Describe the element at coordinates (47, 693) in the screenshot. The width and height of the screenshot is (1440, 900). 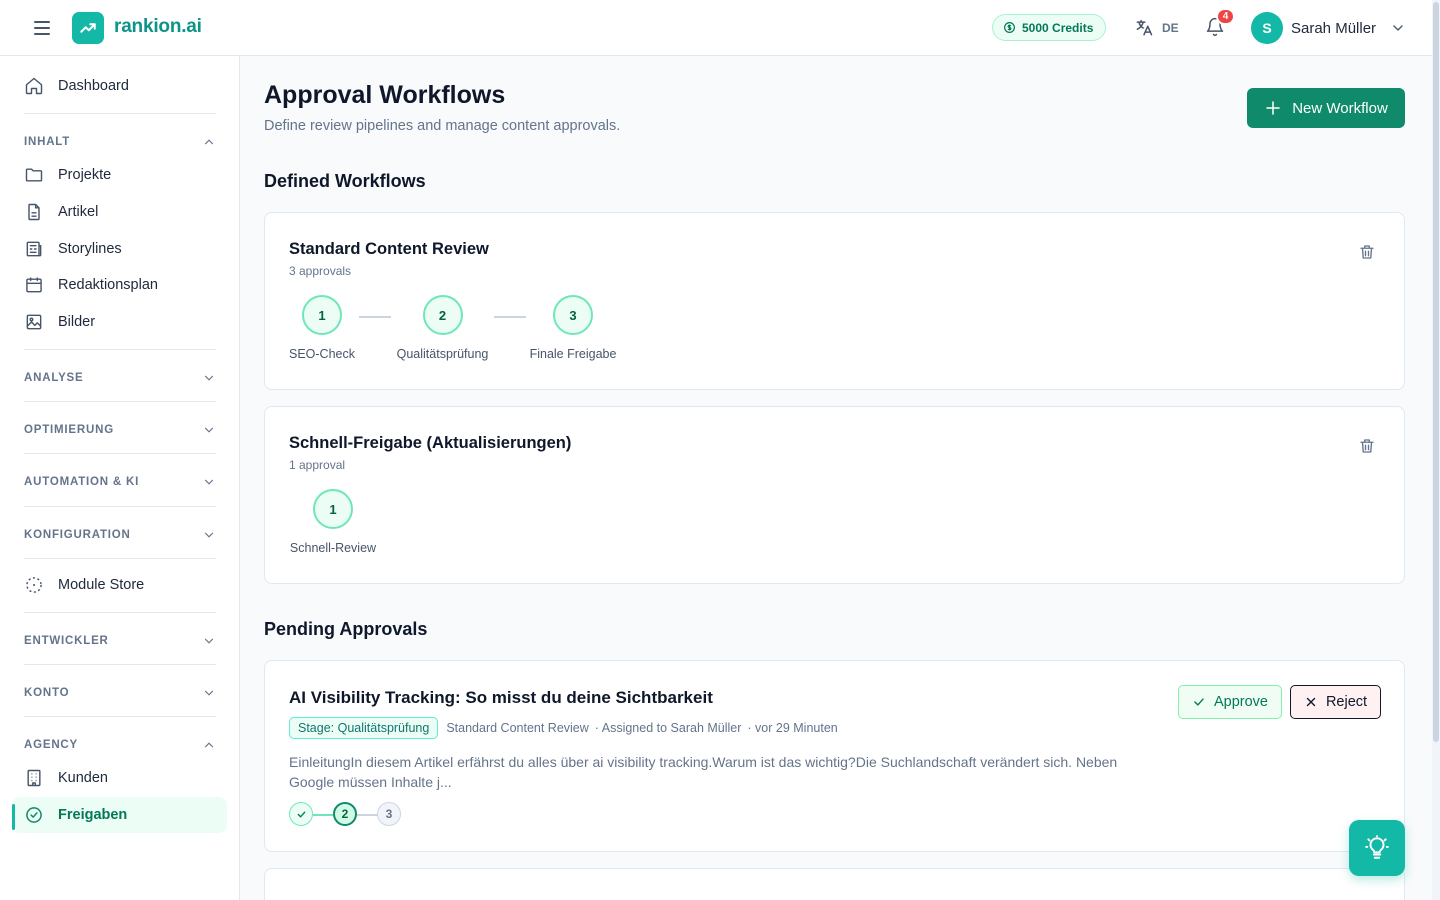
I see `section-label: KONTO` at that location.